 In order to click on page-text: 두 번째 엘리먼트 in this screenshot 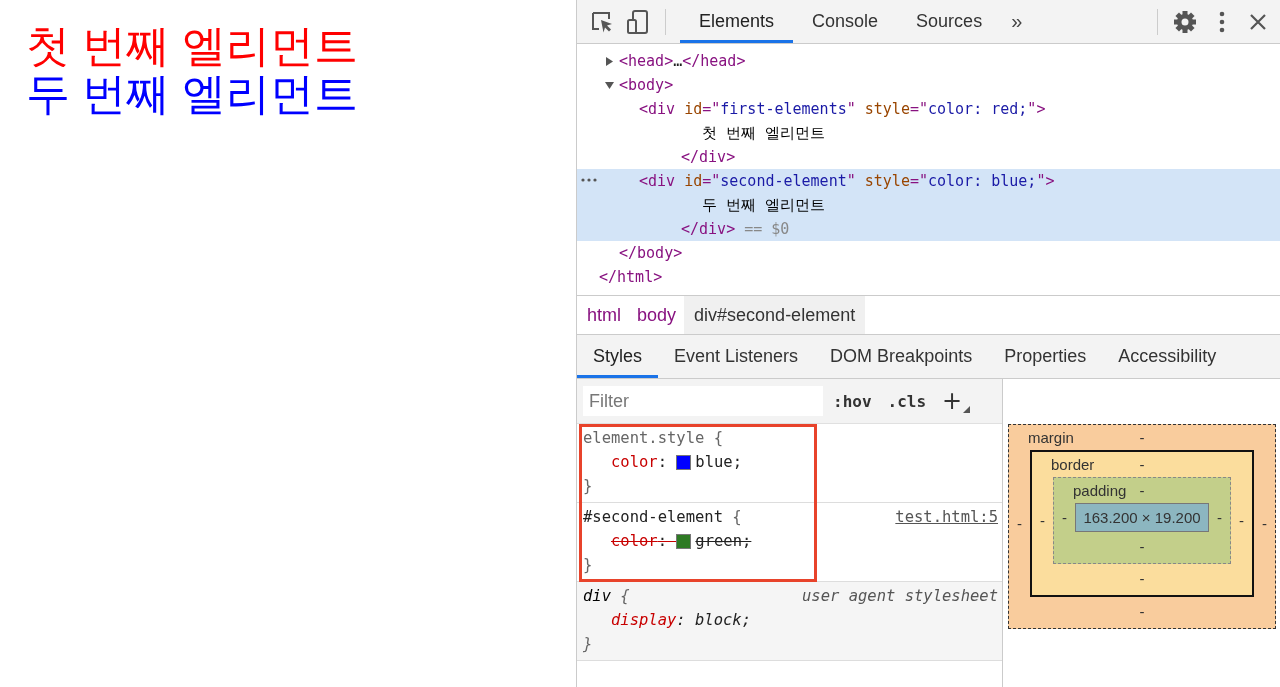, I will do `click(192, 94)`.